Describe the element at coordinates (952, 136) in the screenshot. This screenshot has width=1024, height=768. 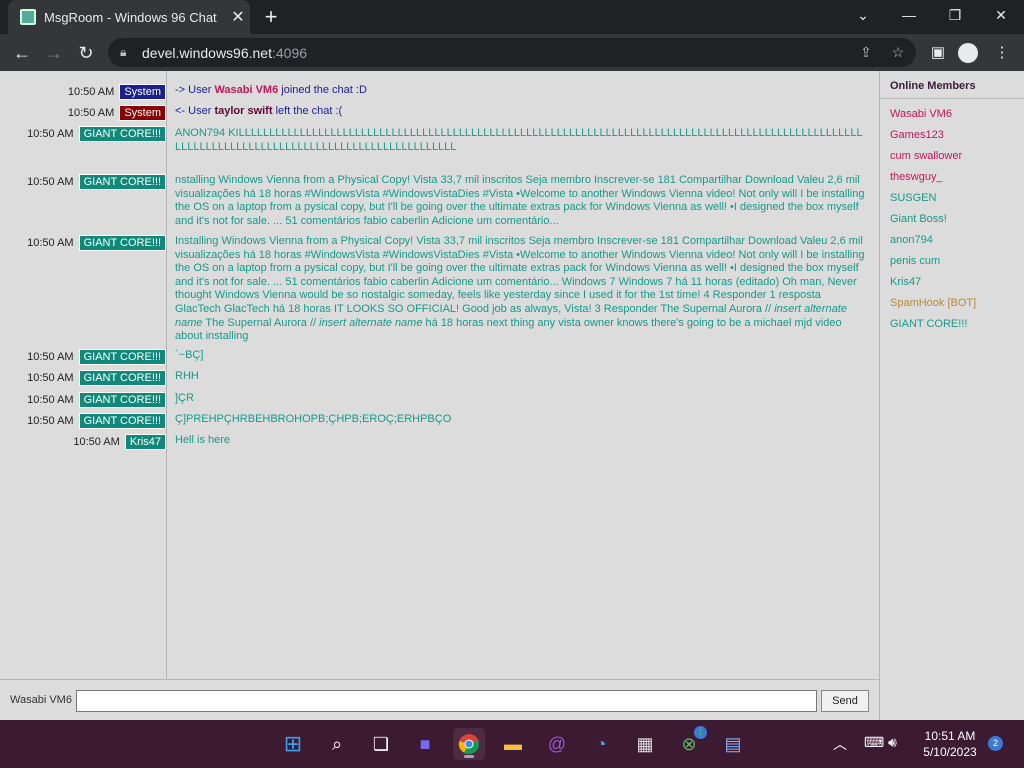
I see `member-item: Games123` at that location.